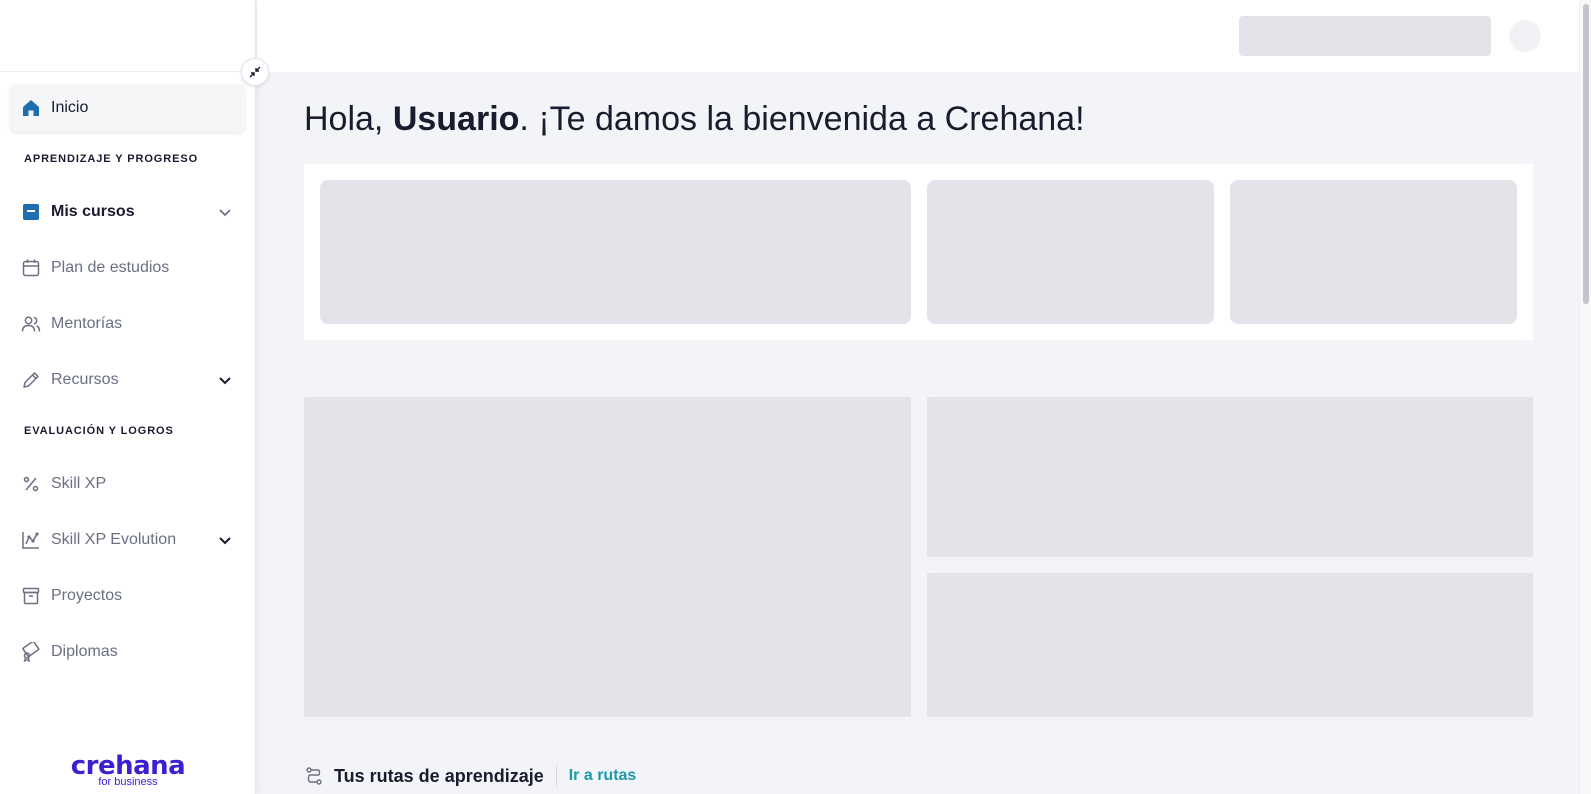  What do you see at coordinates (439, 775) in the screenshot?
I see `routes-title: Tus rutas de aprendizaje` at bounding box center [439, 775].